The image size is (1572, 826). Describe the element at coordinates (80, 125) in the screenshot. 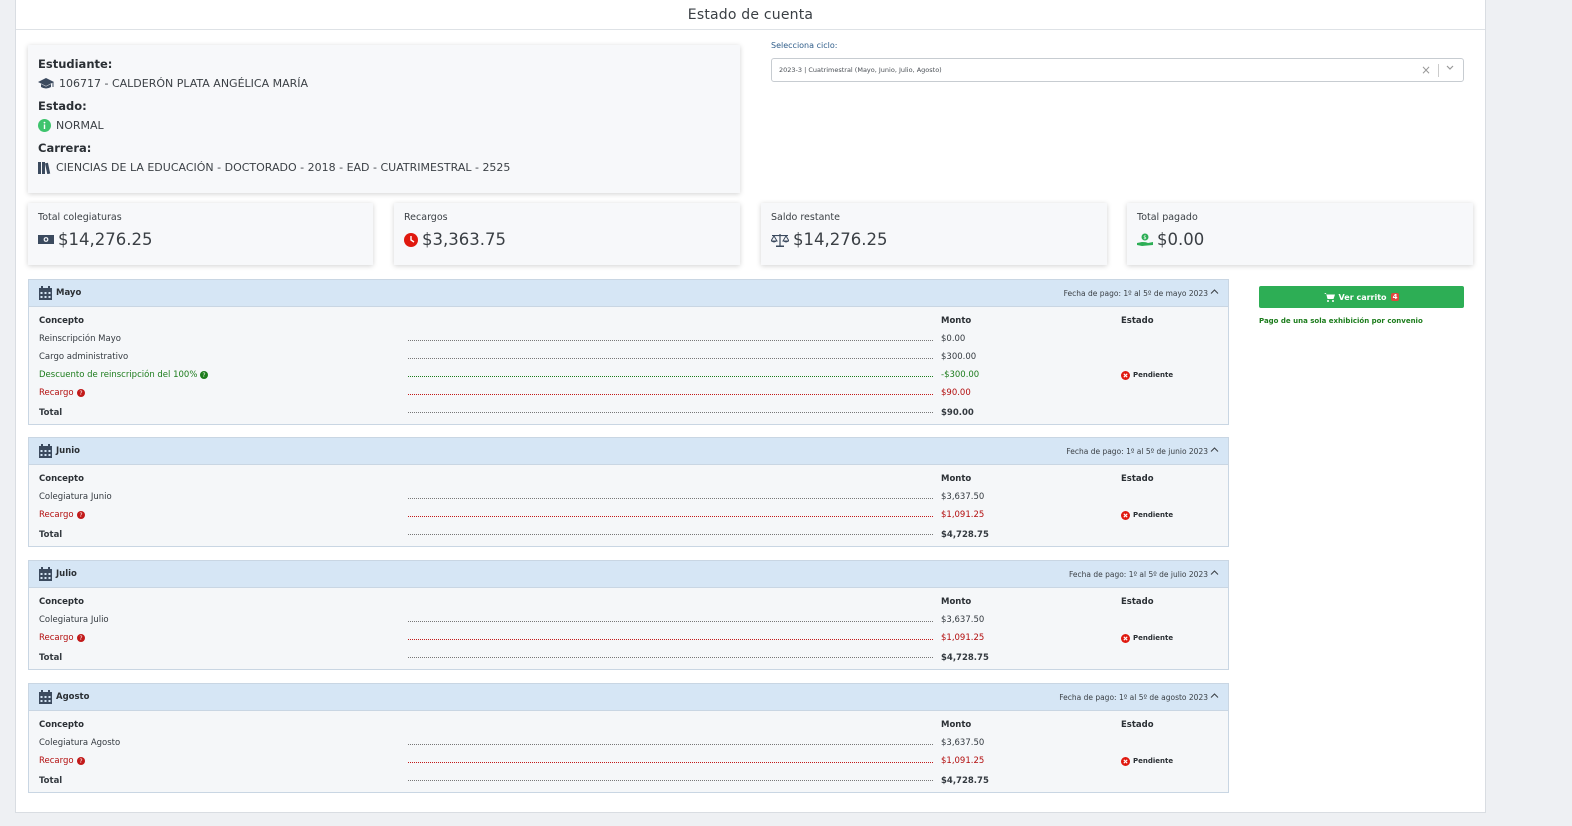

I see `estado-value: NORMAL` at that location.